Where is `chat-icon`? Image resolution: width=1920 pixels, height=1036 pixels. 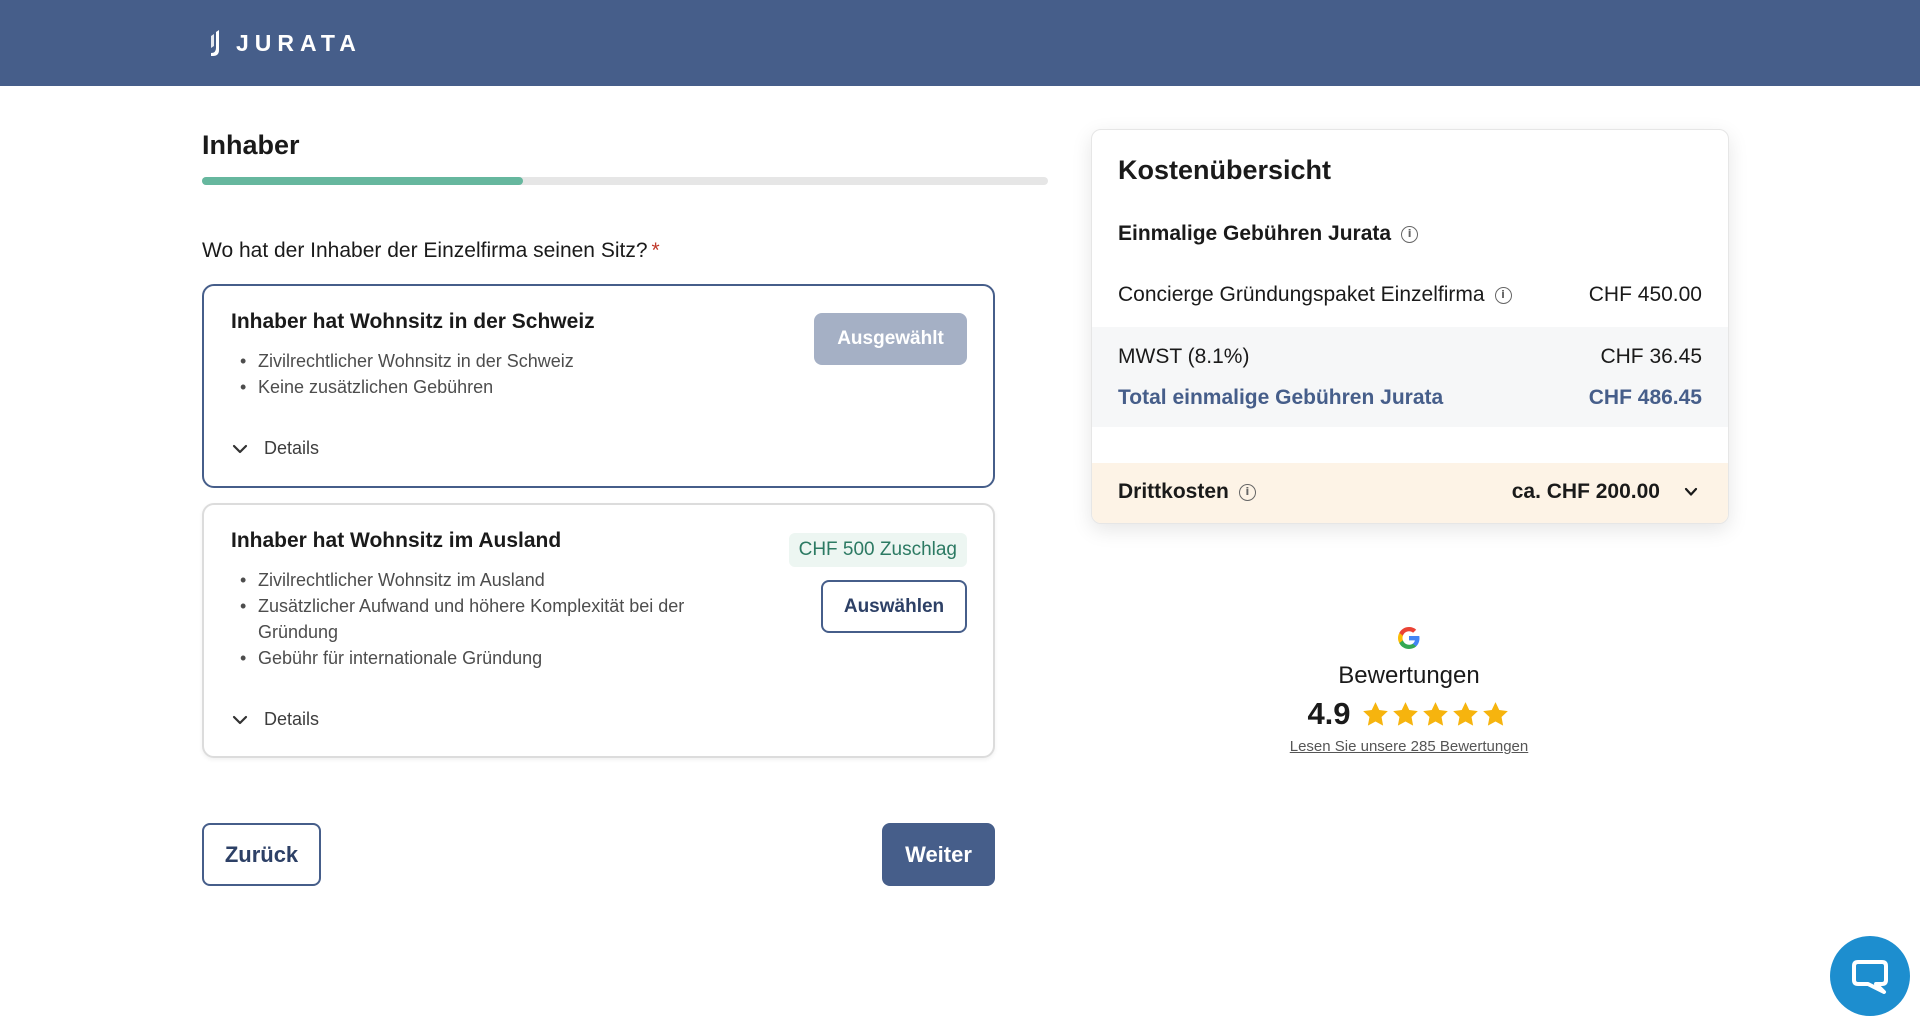 chat-icon is located at coordinates (1870, 977).